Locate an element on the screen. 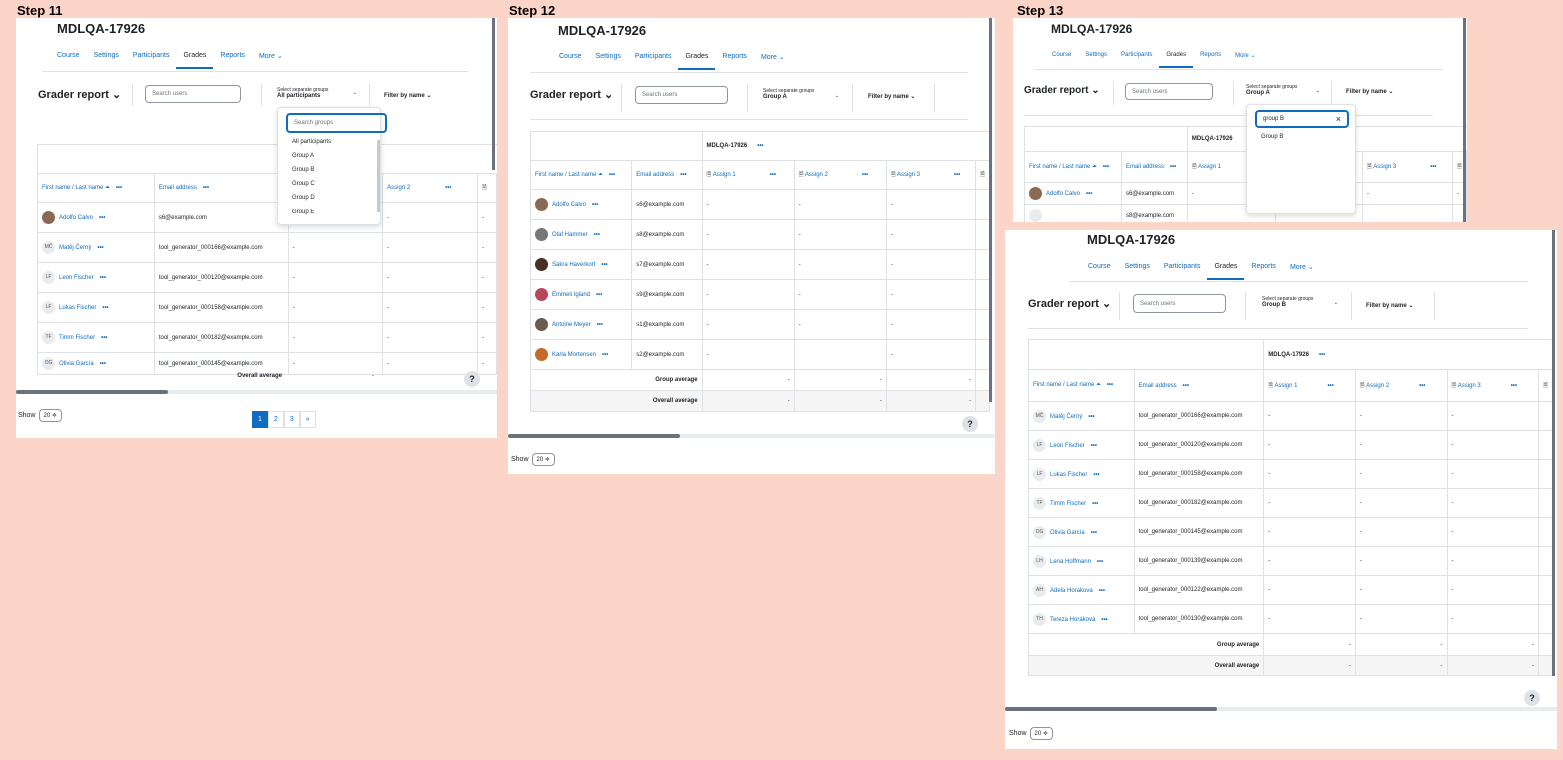 This screenshot has width=1563, height=760. assign1-header-link: Assign 1 is located at coordinates (724, 175).